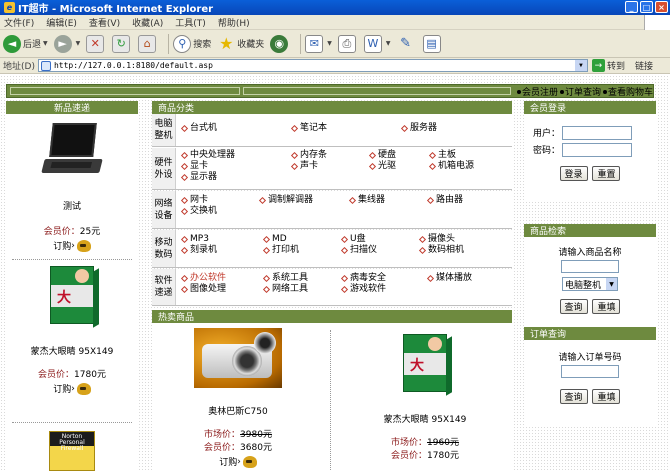 This screenshot has width=670, height=471. I want to click on laptop-image, so click(72, 152).